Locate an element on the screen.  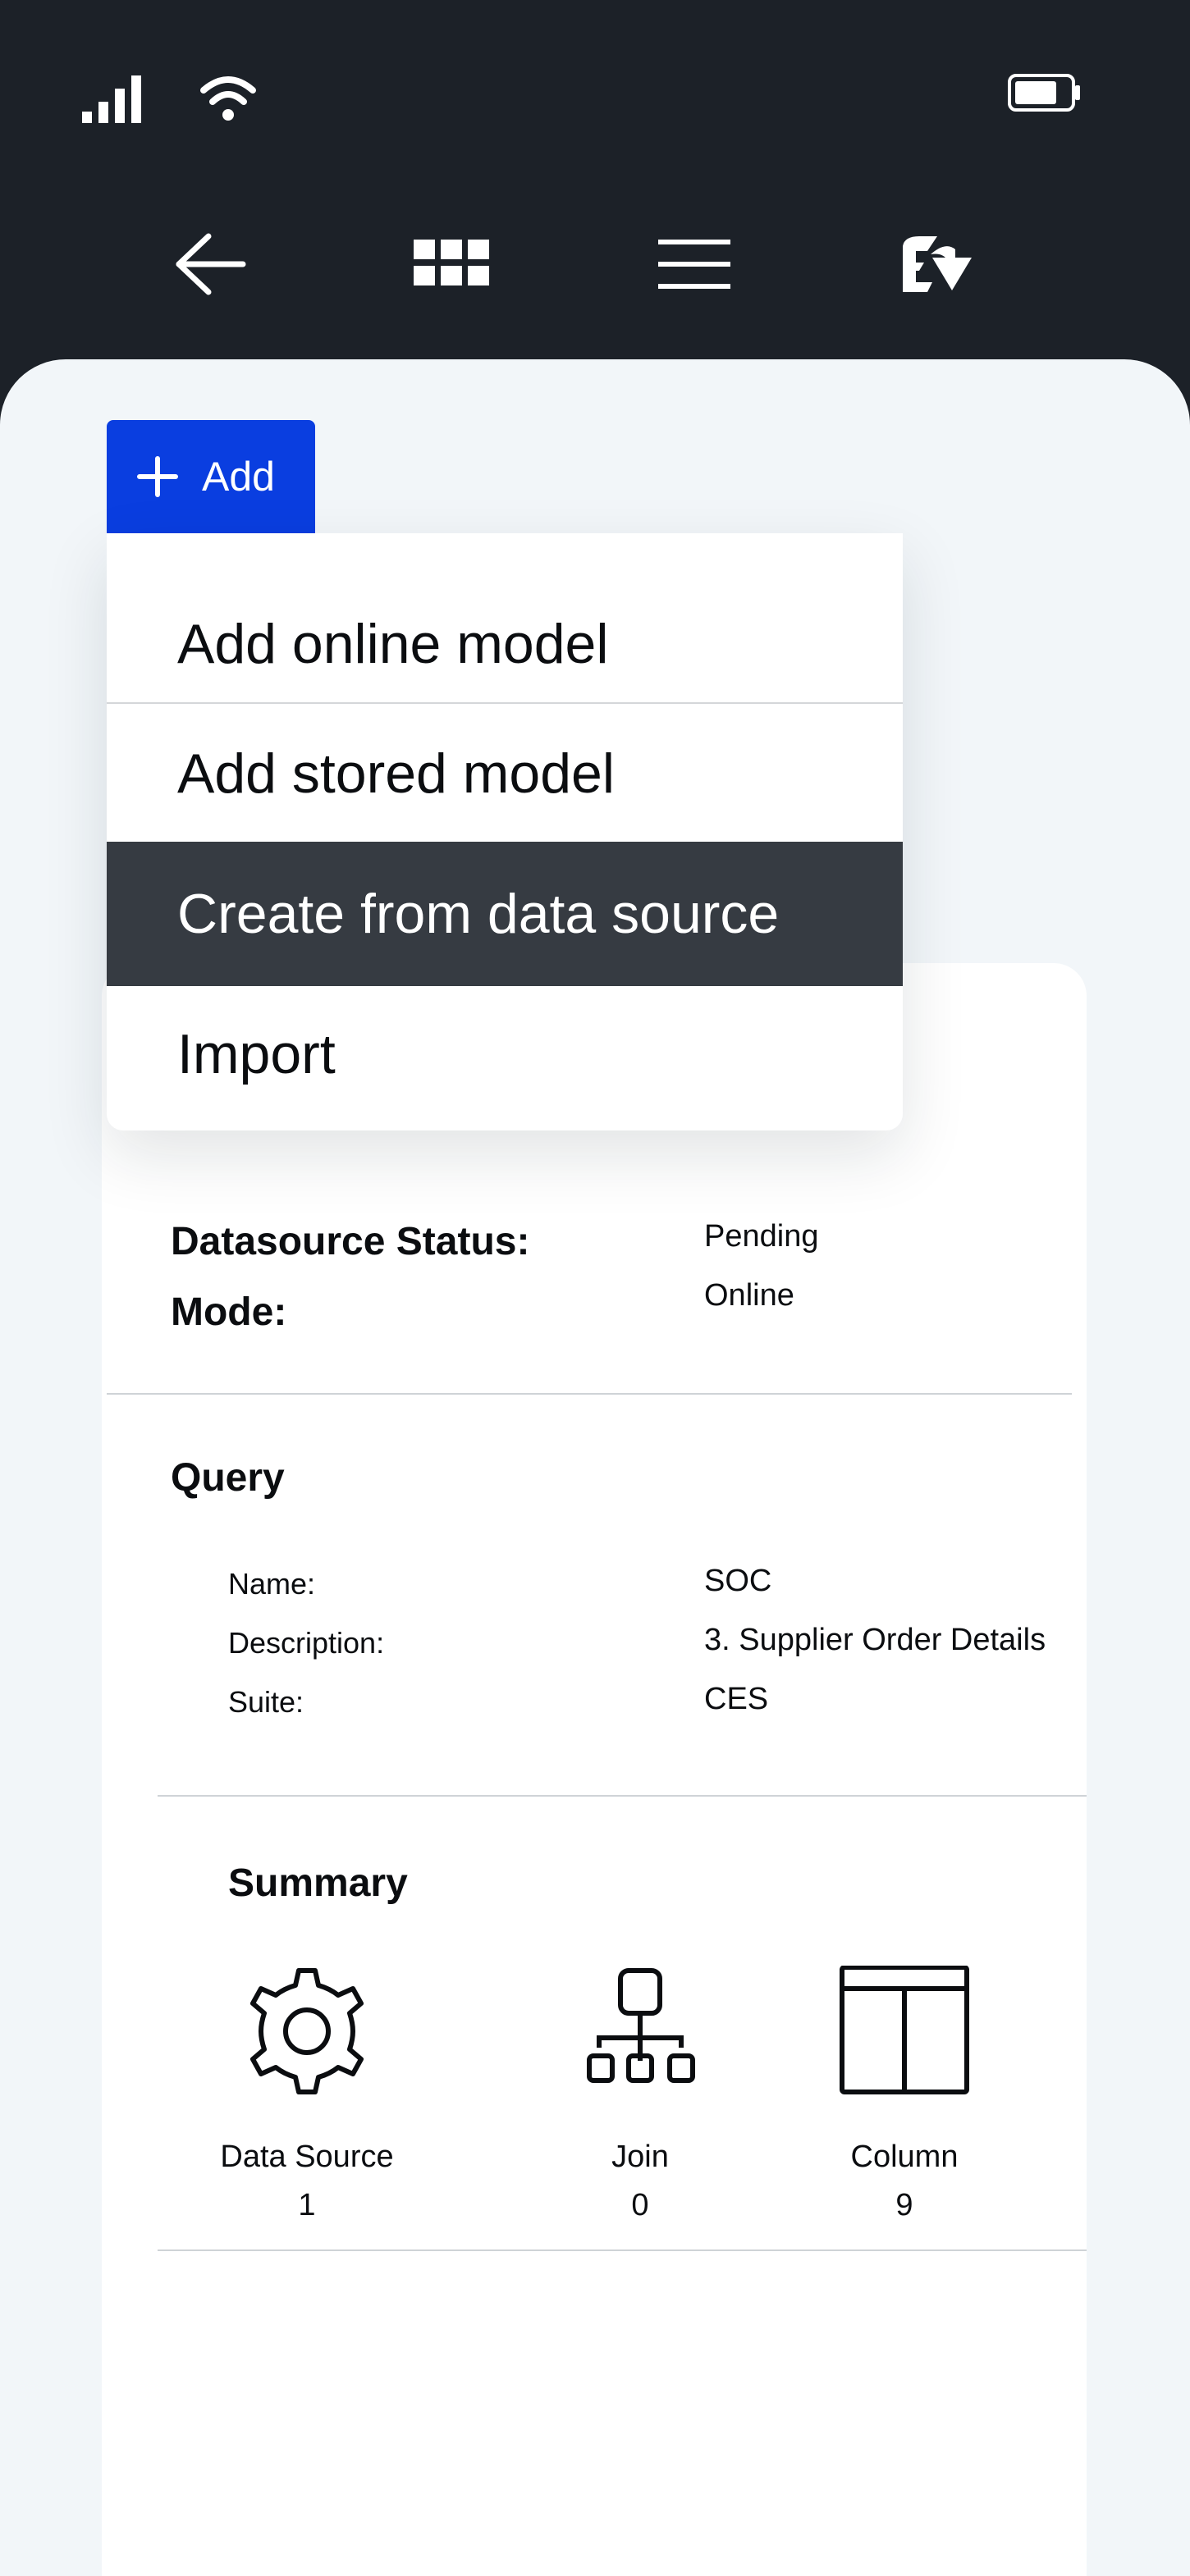
menu-item-label: Add online model is located at coordinates (393, 644).